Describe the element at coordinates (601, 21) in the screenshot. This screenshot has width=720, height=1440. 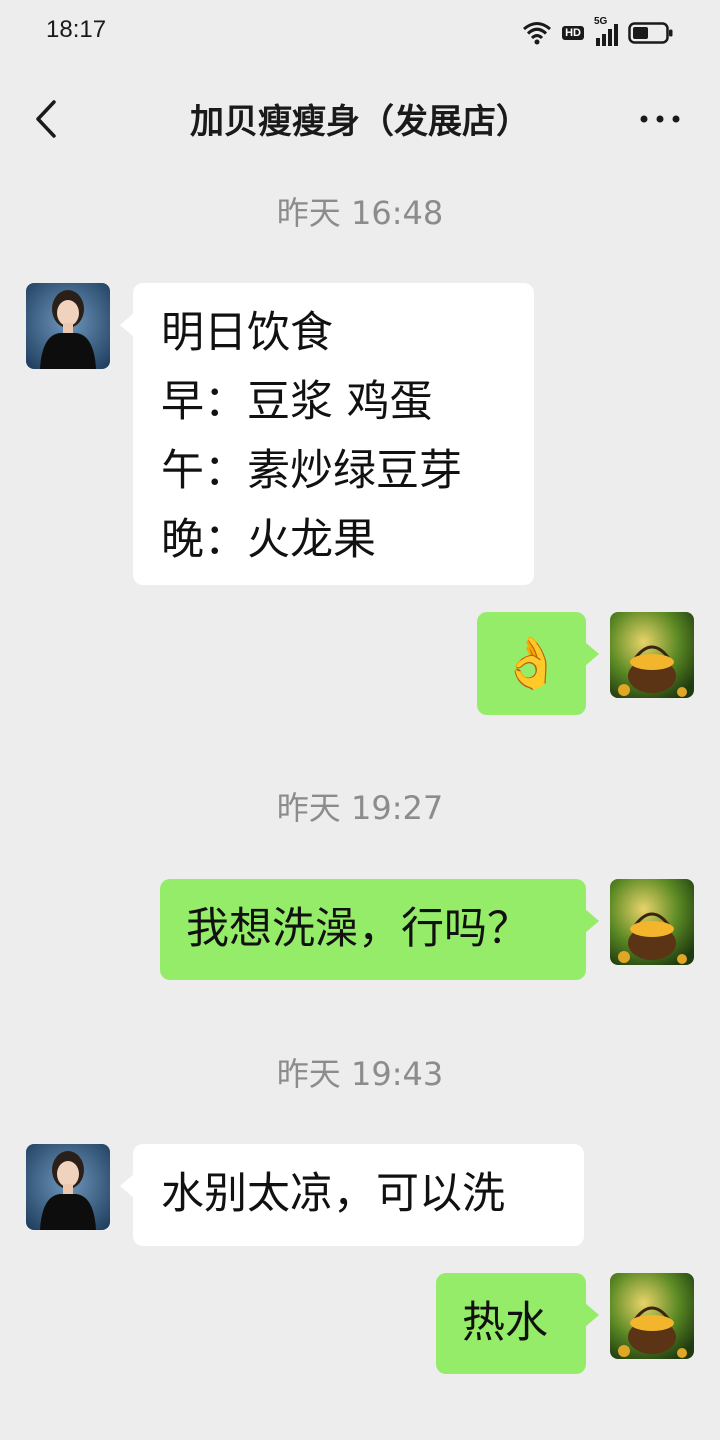
I see `network-type-label: 5G` at that location.